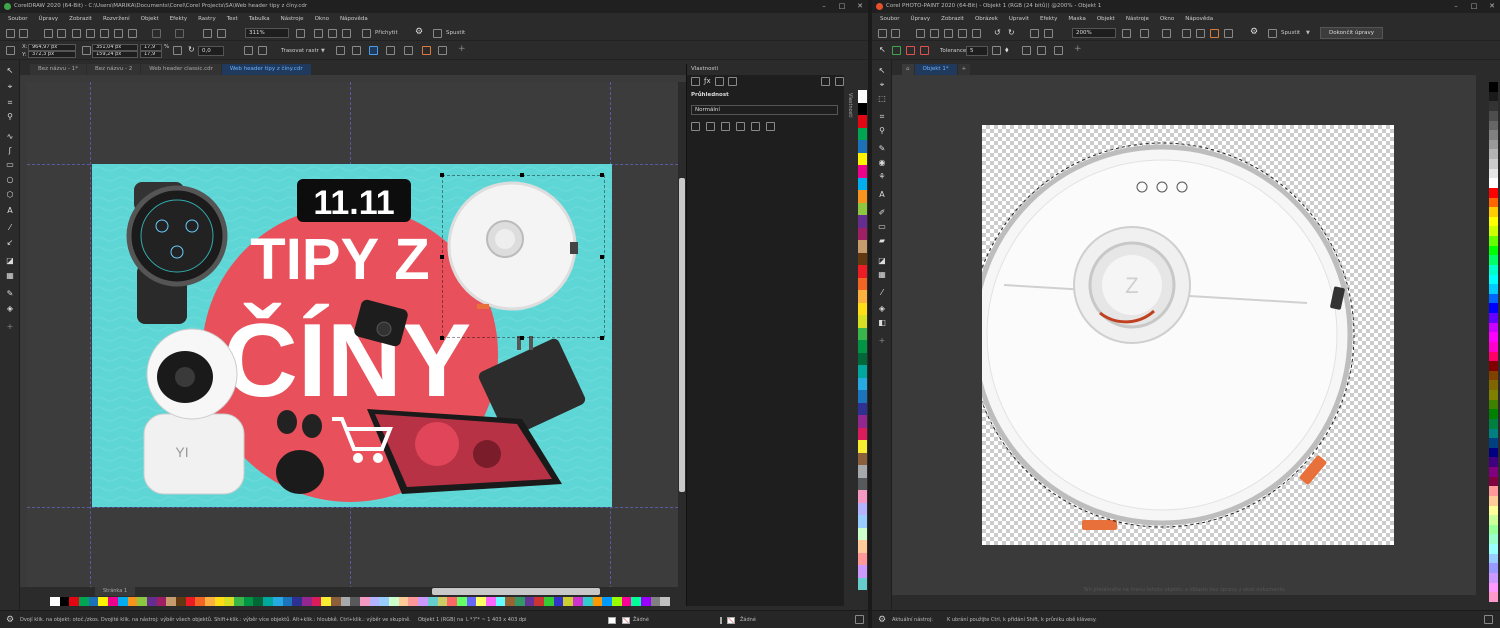 The width and height of the screenshot is (1500, 628). Describe the element at coordinates (58, 69) in the screenshot. I see `document-tab: Bez názvu - 1*` at that location.